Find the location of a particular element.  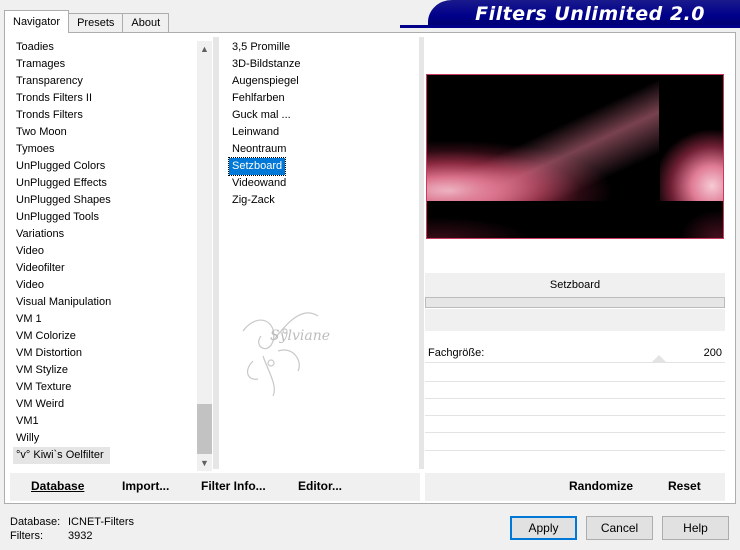

category-item: Tronds Filters is located at coordinates (102, 115).